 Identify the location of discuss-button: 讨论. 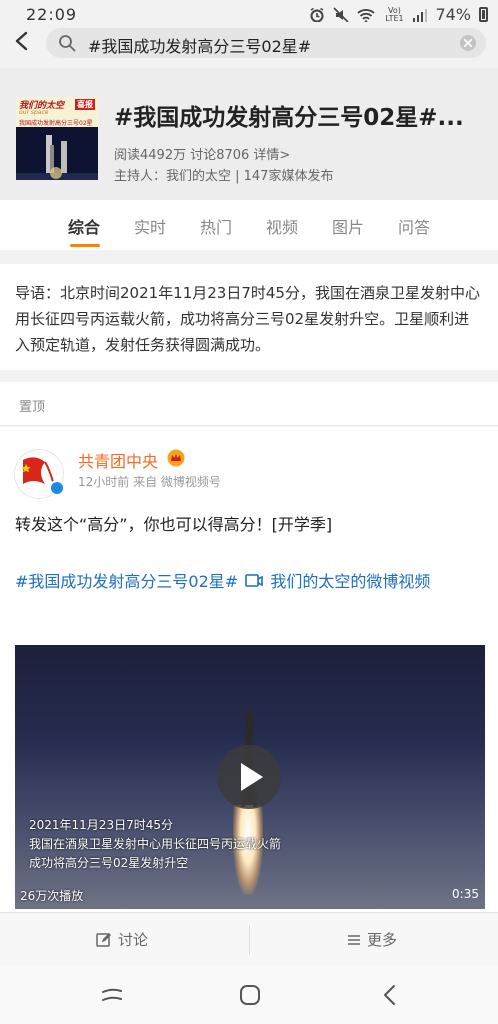
(122, 939).